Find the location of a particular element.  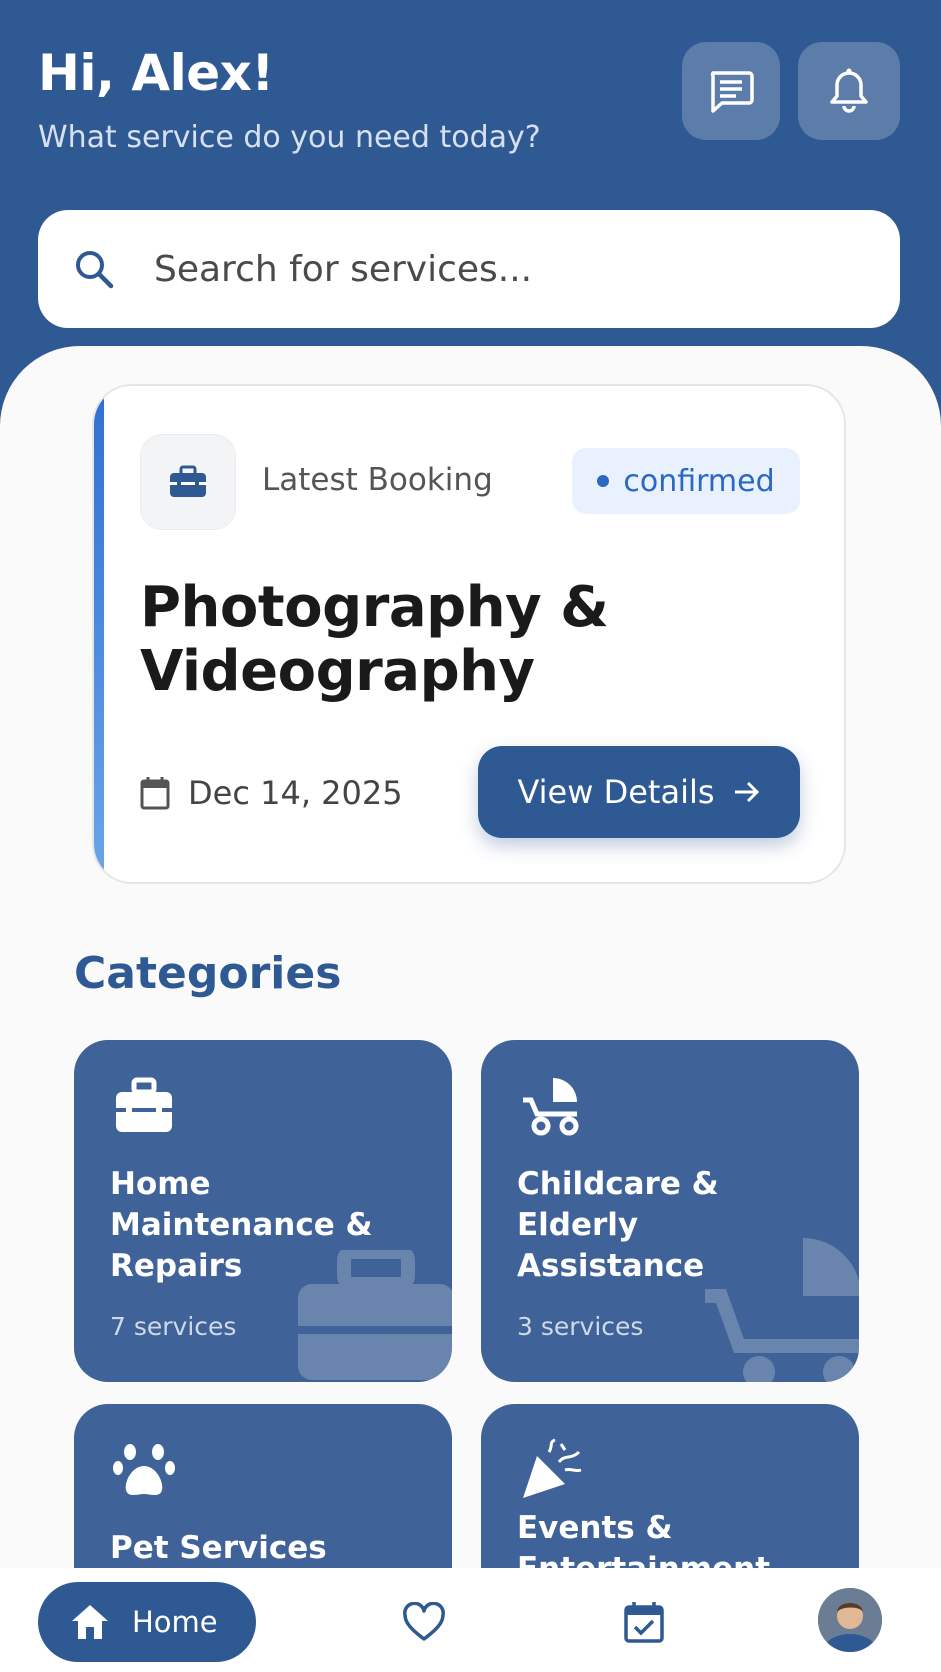

toolbox-icon is located at coordinates (144, 1104).